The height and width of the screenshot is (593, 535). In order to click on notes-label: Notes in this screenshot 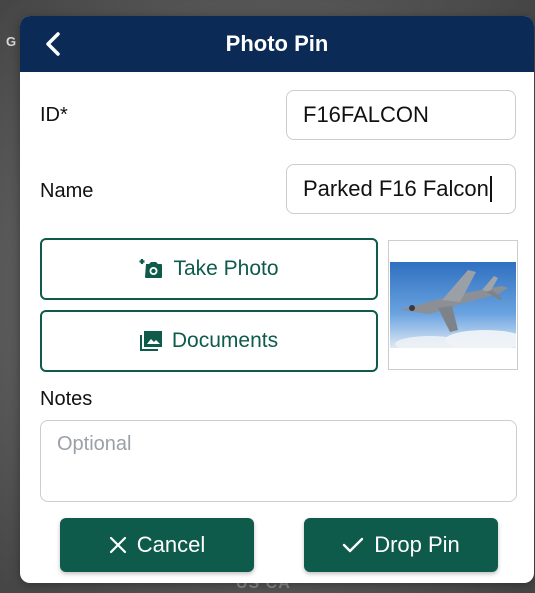, I will do `click(66, 399)`.